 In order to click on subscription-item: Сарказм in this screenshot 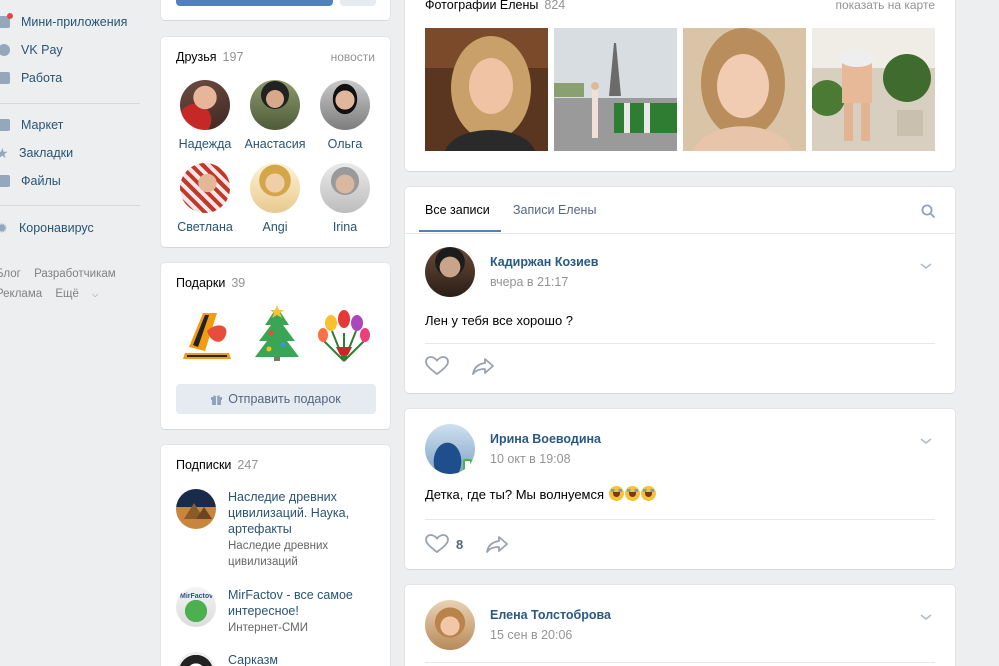, I will do `click(272, 659)`.